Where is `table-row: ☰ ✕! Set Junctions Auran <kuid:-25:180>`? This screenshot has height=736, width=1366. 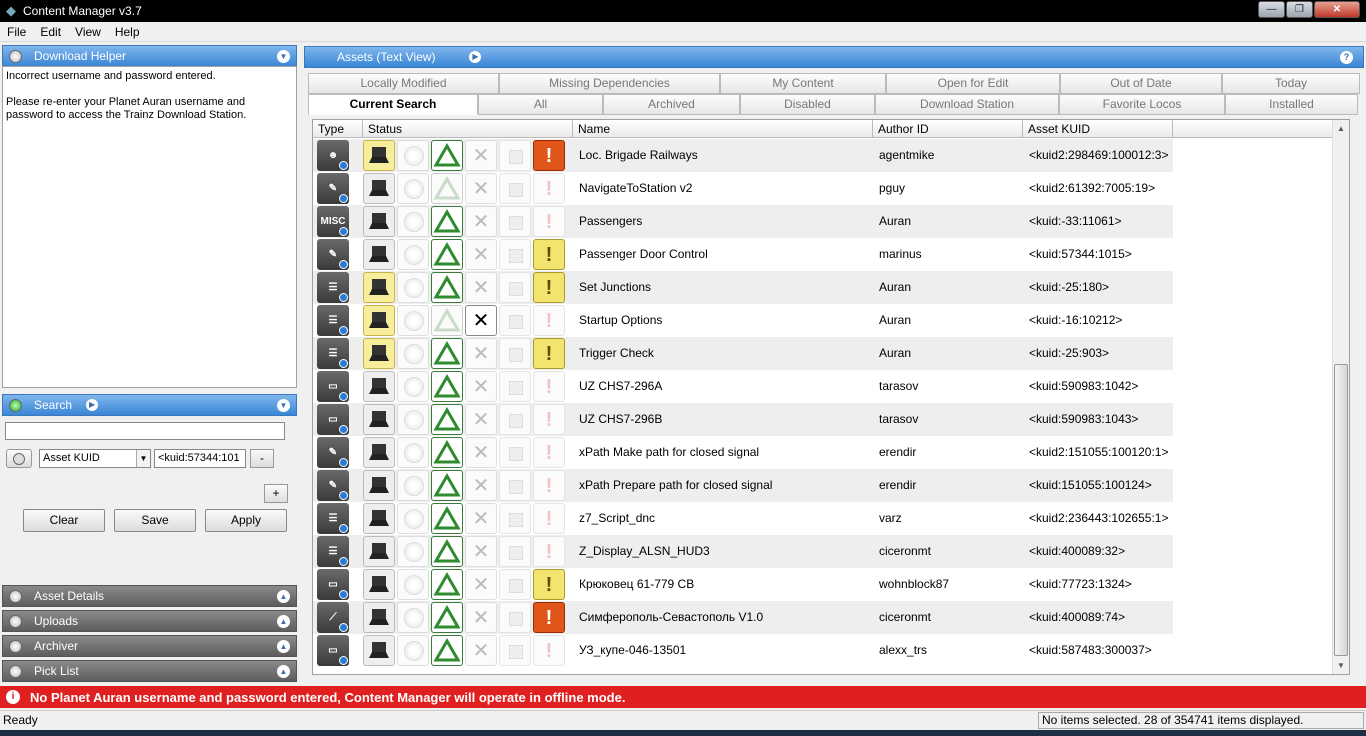
table-row: ☰ ✕! Set Junctions Auran <kuid:-25:180> is located at coordinates (743, 287).